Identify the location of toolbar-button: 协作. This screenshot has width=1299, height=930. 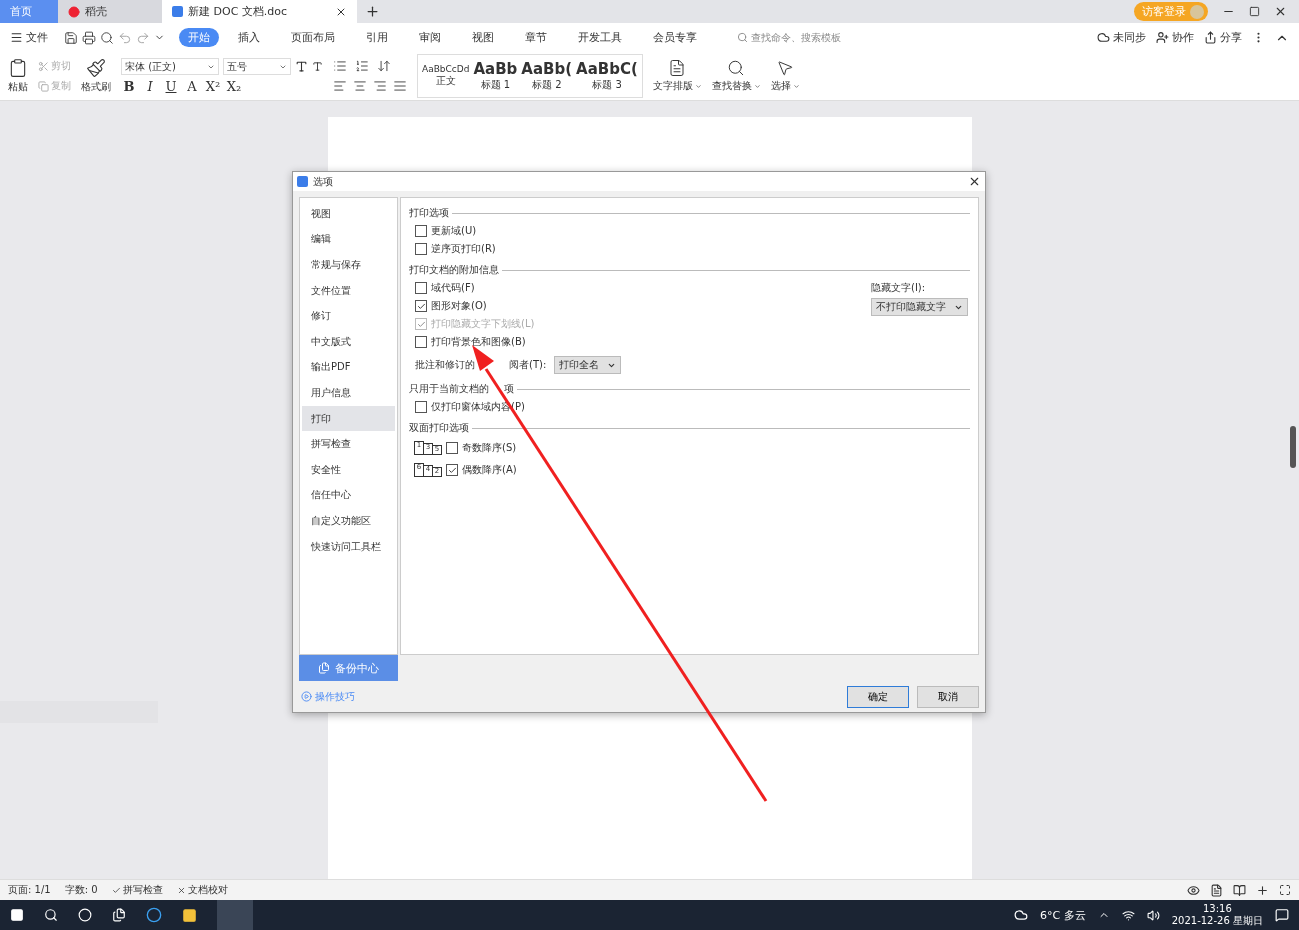
(1175, 37).